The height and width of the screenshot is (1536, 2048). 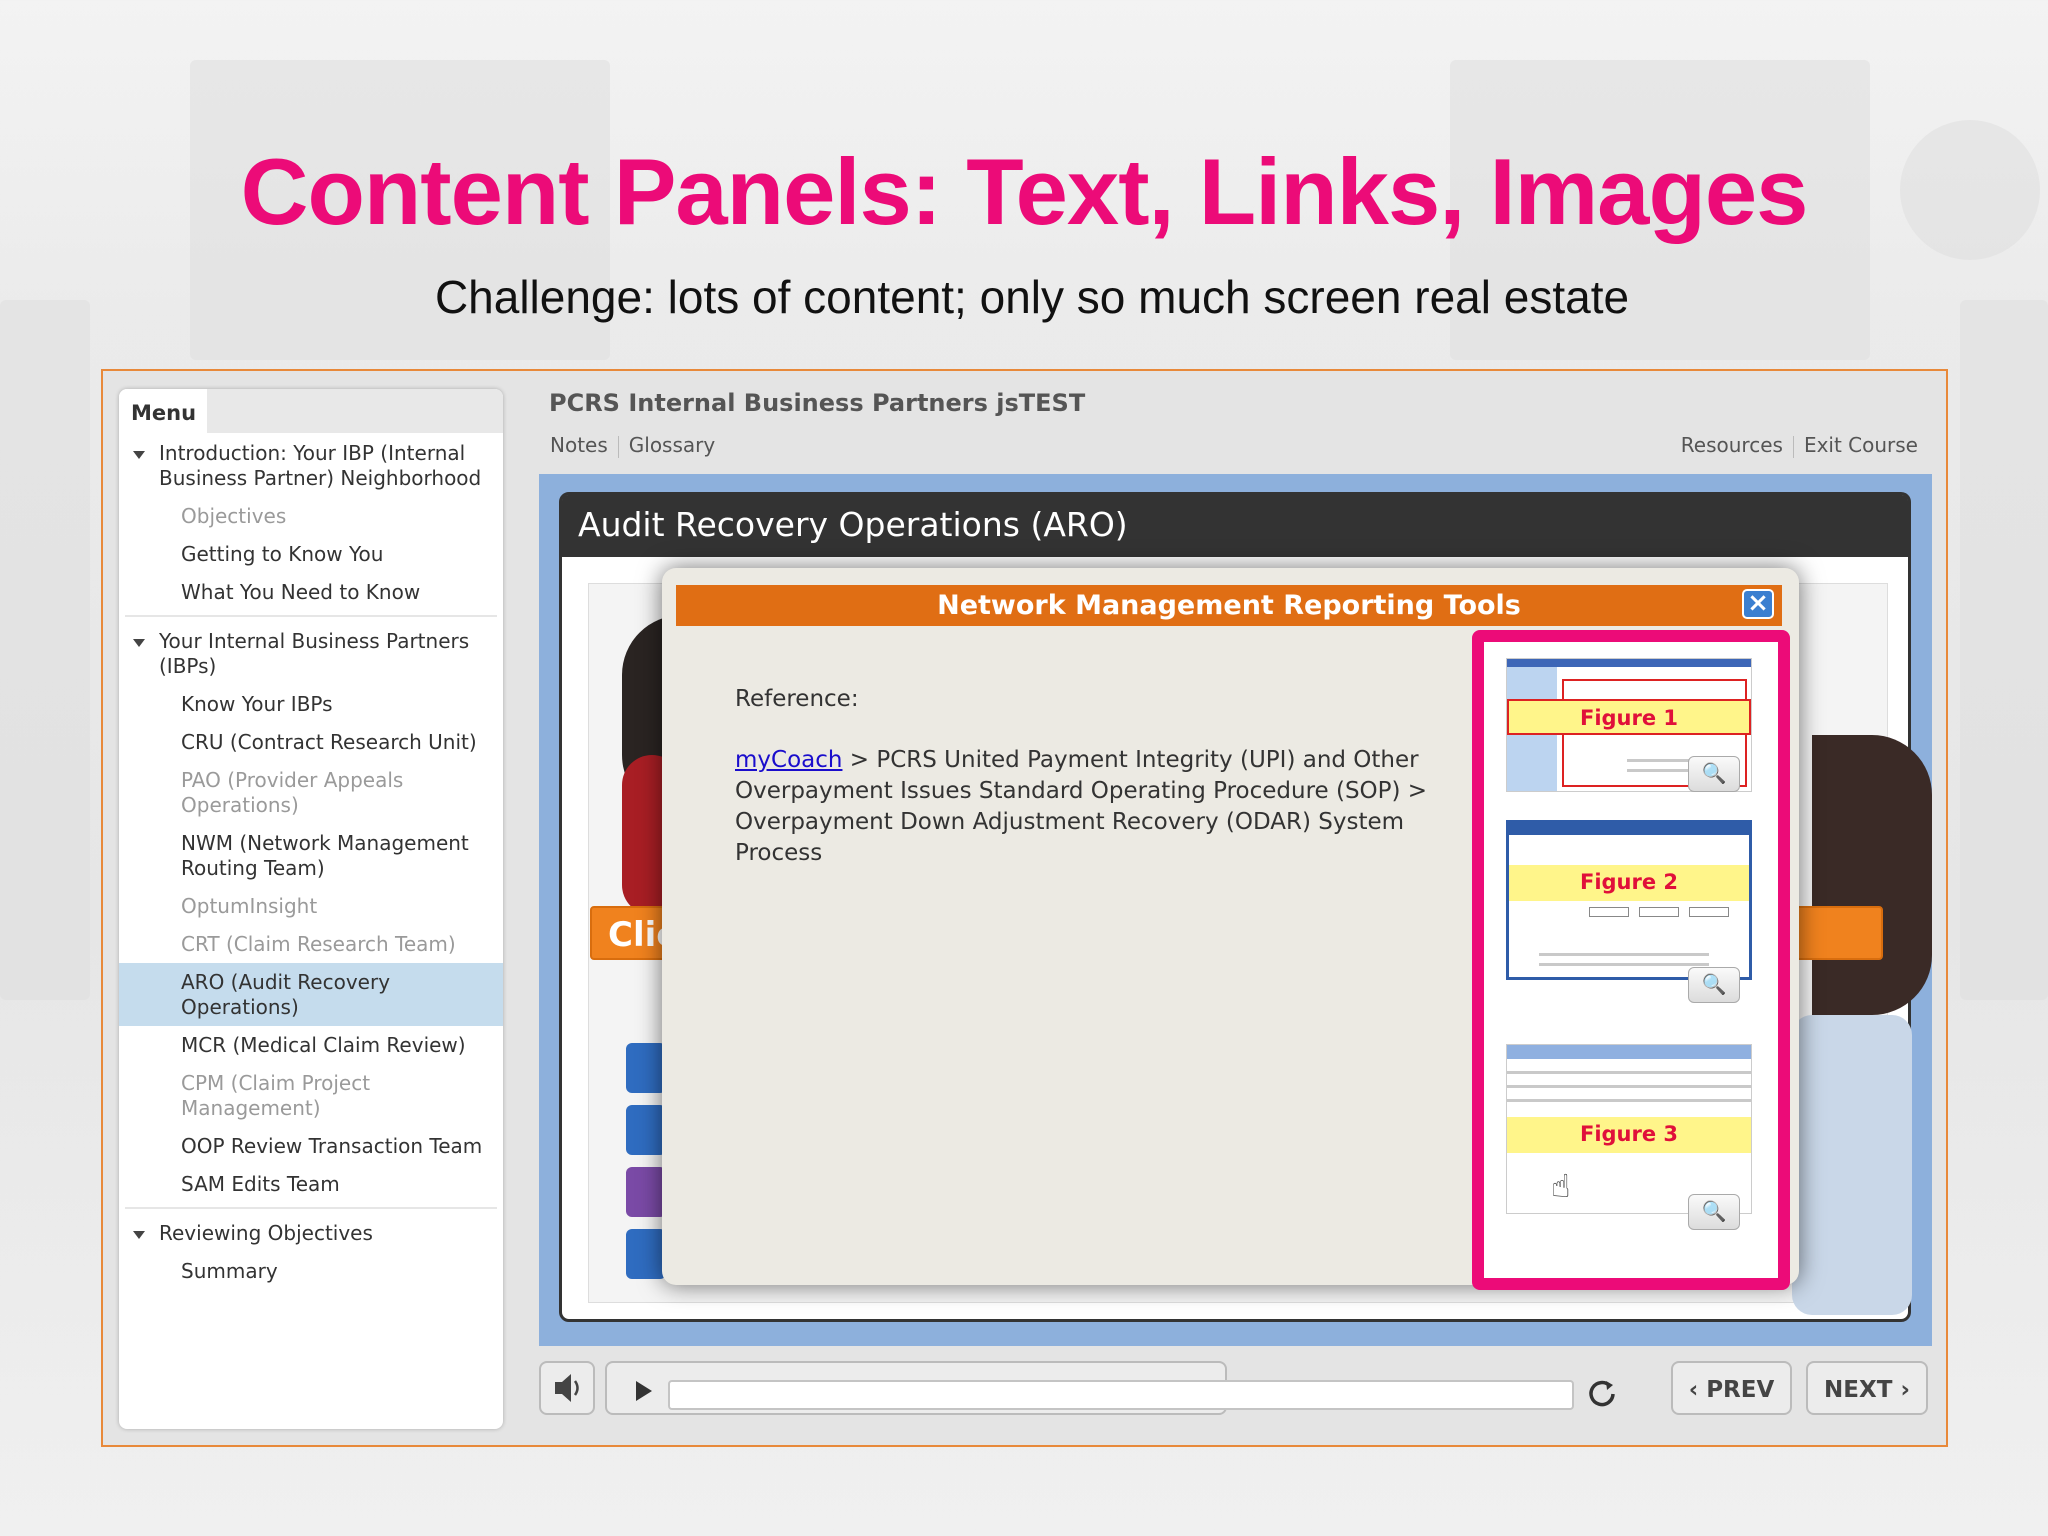 What do you see at coordinates (817, 403) in the screenshot?
I see `course-title: PCRS Internal Business Partners jsTEST` at bounding box center [817, 403].